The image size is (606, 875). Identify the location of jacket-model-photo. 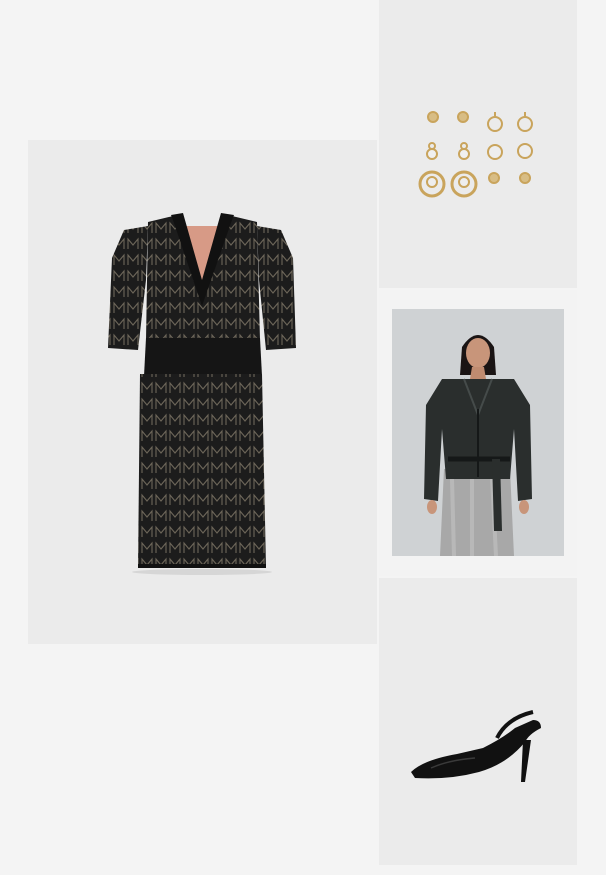
(478, 432).